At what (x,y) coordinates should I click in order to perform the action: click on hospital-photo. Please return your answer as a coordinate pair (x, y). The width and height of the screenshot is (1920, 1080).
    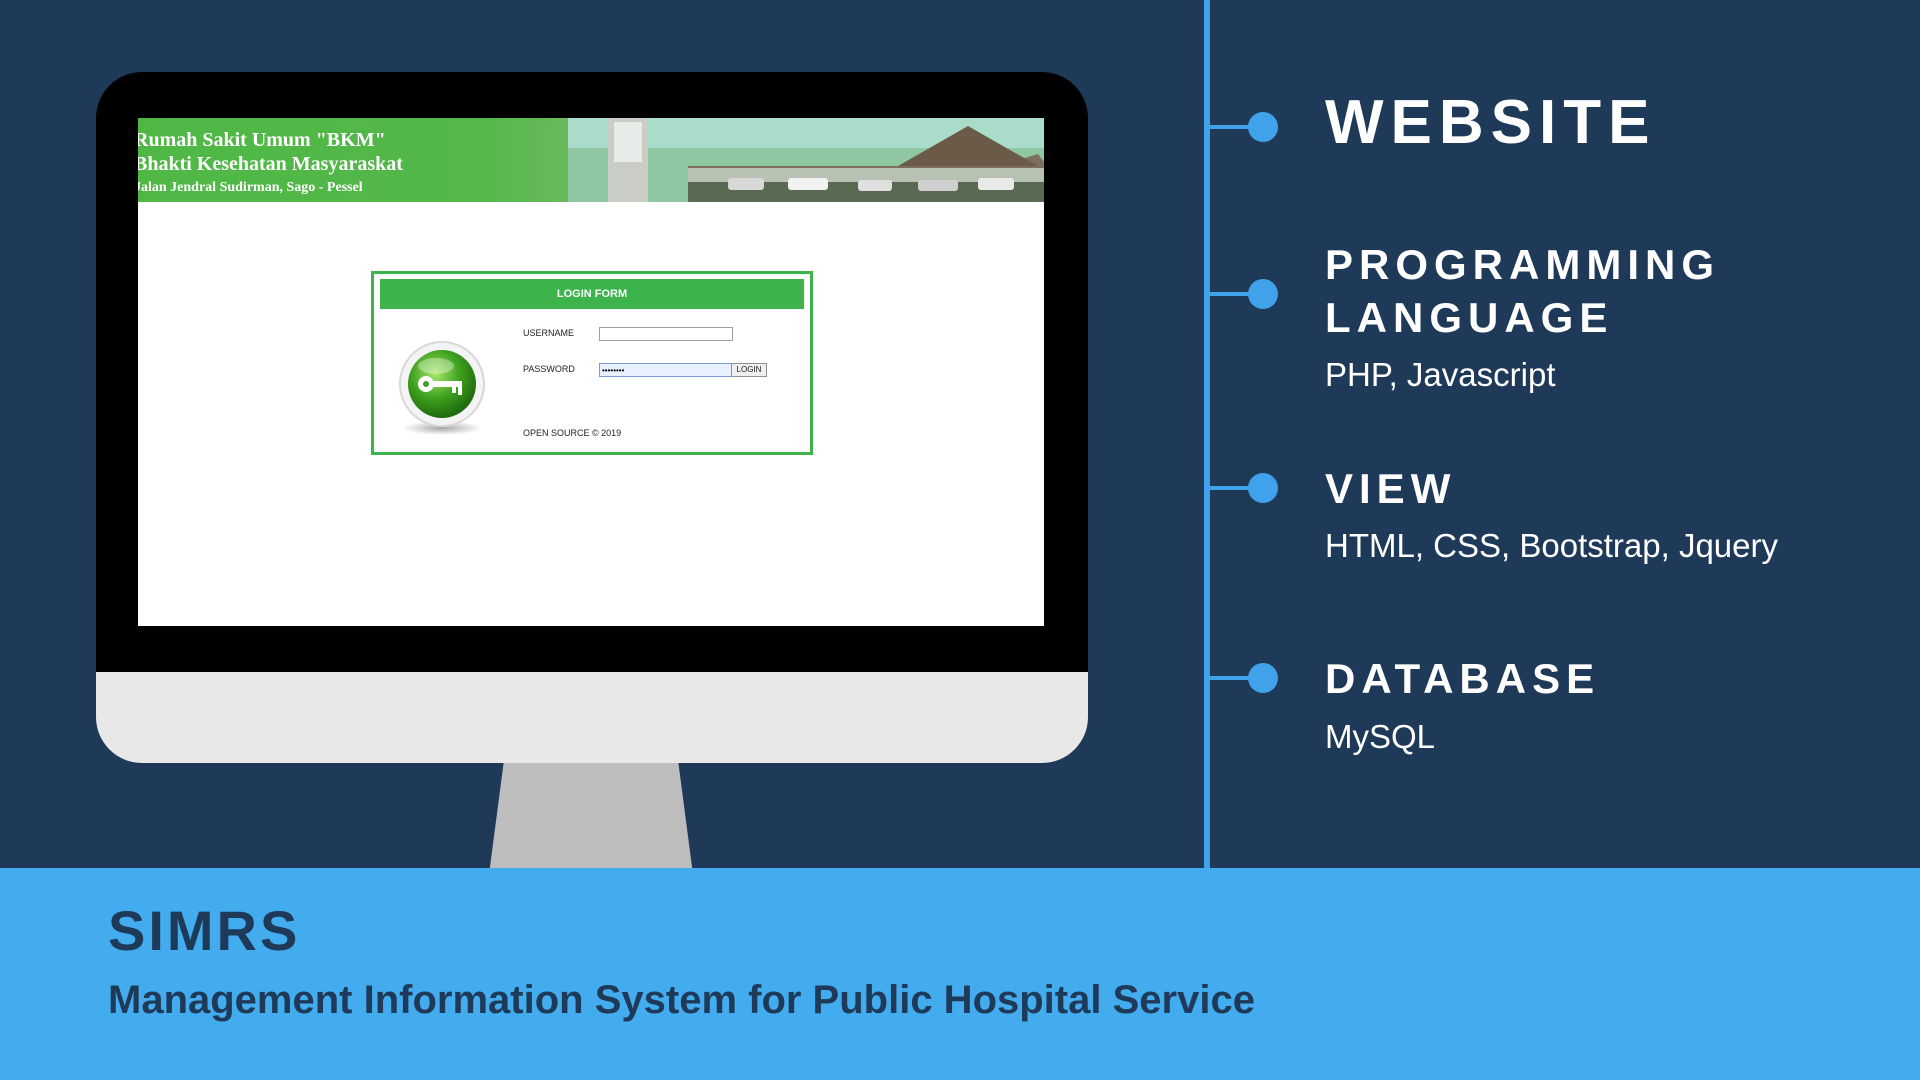
    Looking at the image, I should click on (806, 160).